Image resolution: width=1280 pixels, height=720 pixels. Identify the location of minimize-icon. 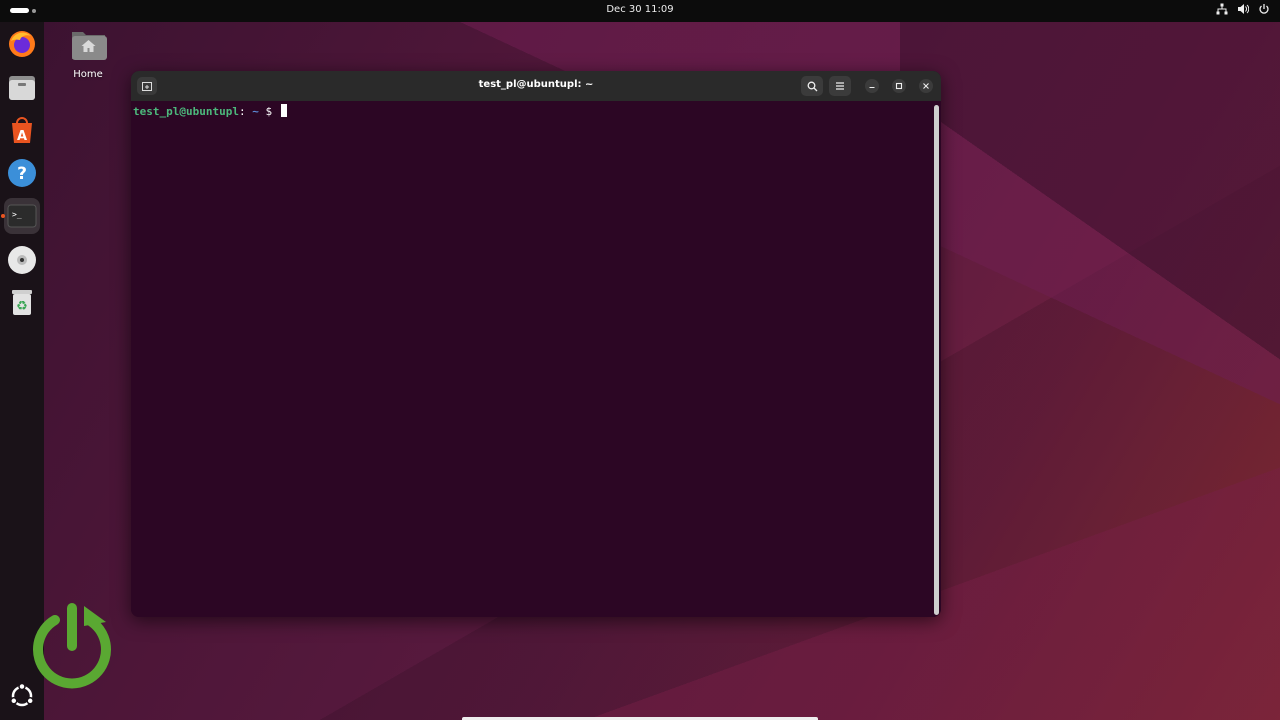
(872, 87).